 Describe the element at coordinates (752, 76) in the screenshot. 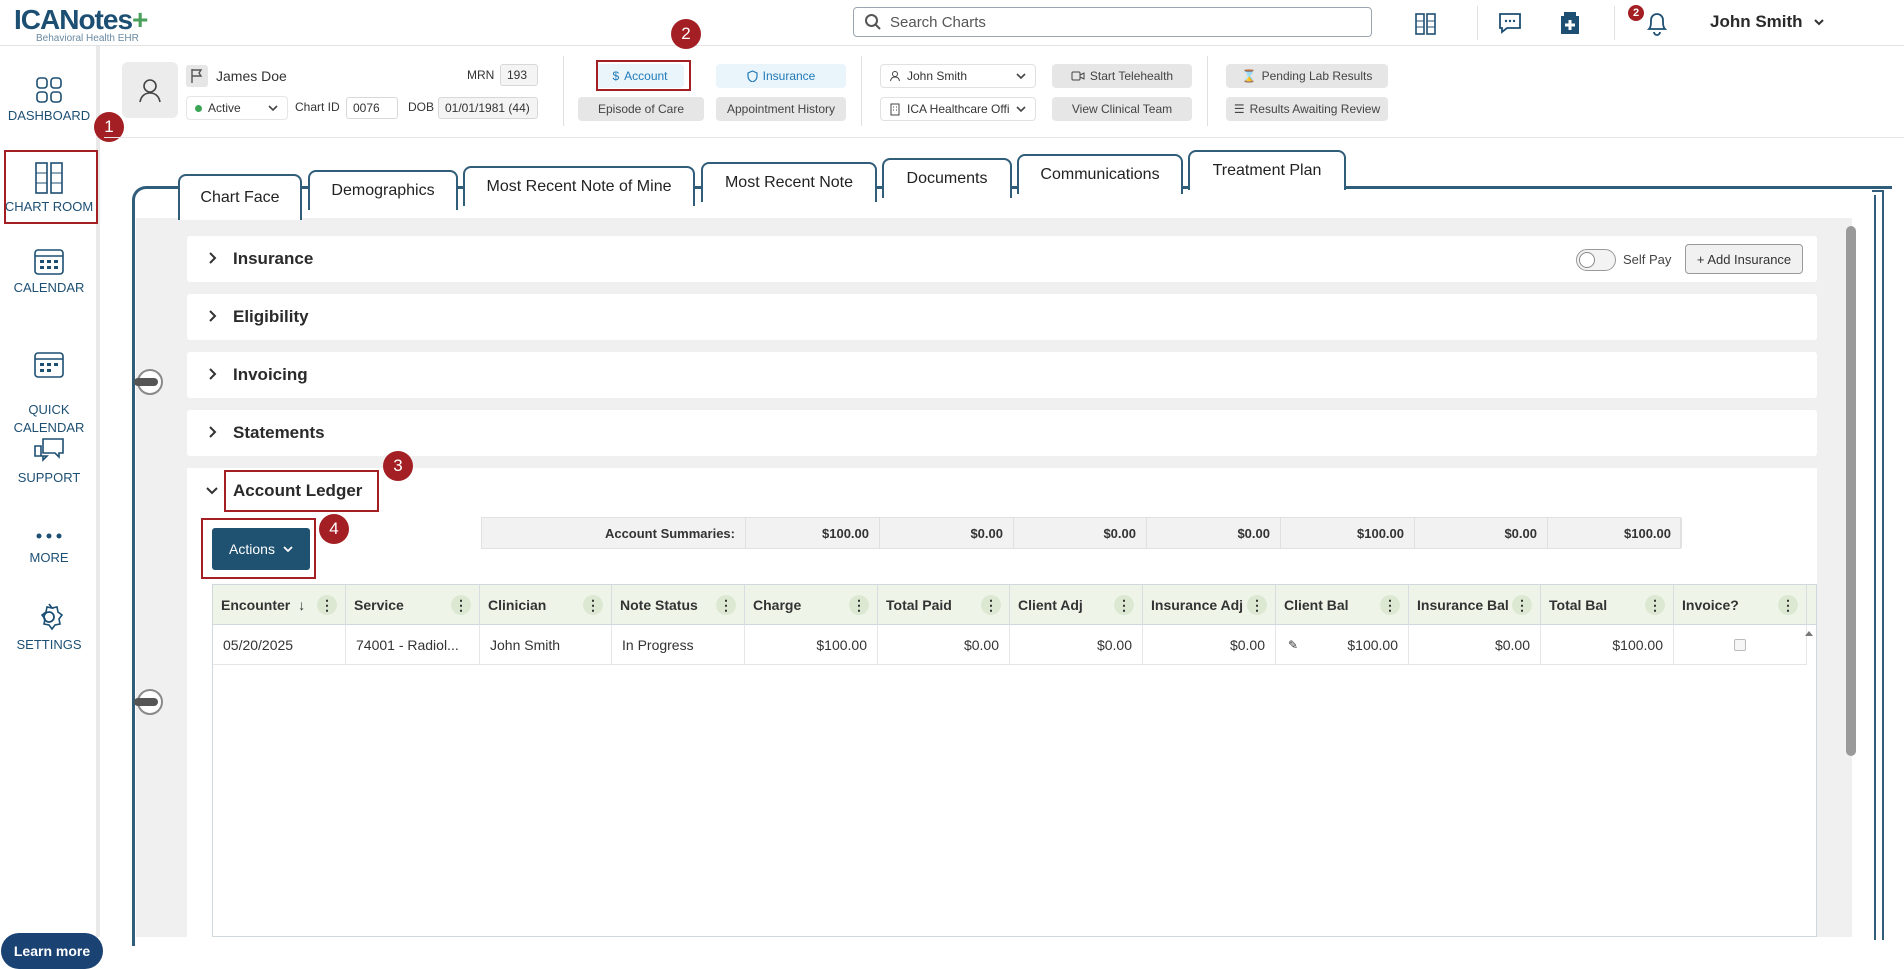

I see `shield-icon` at that location.